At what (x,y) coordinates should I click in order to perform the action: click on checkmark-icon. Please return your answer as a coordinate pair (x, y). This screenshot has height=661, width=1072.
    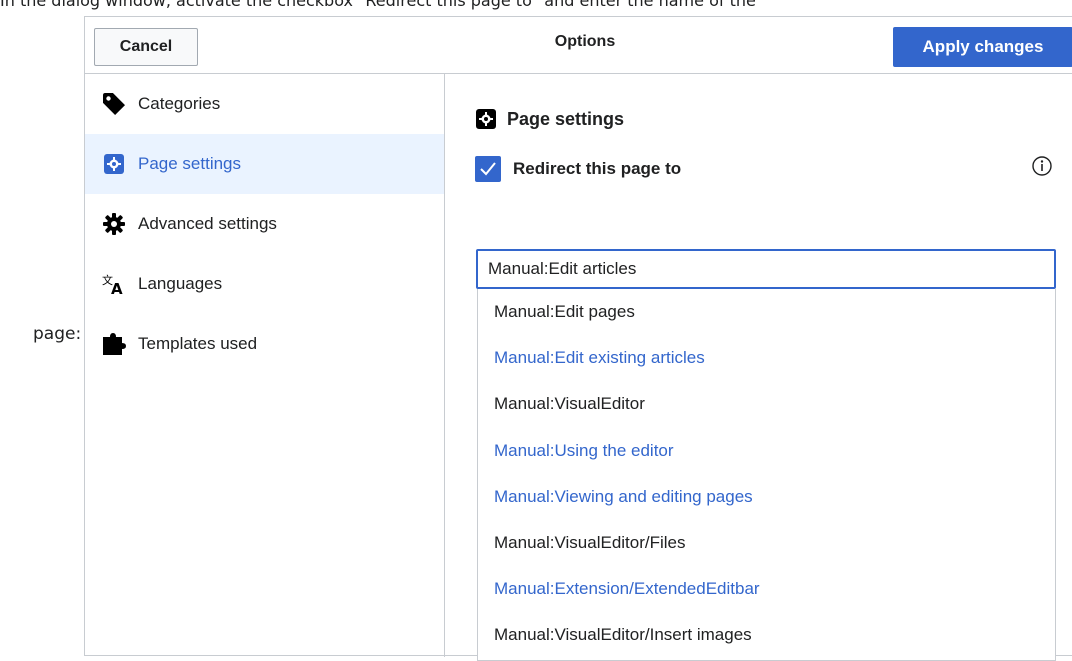
    Looking at the image, I should click on (488, 169).